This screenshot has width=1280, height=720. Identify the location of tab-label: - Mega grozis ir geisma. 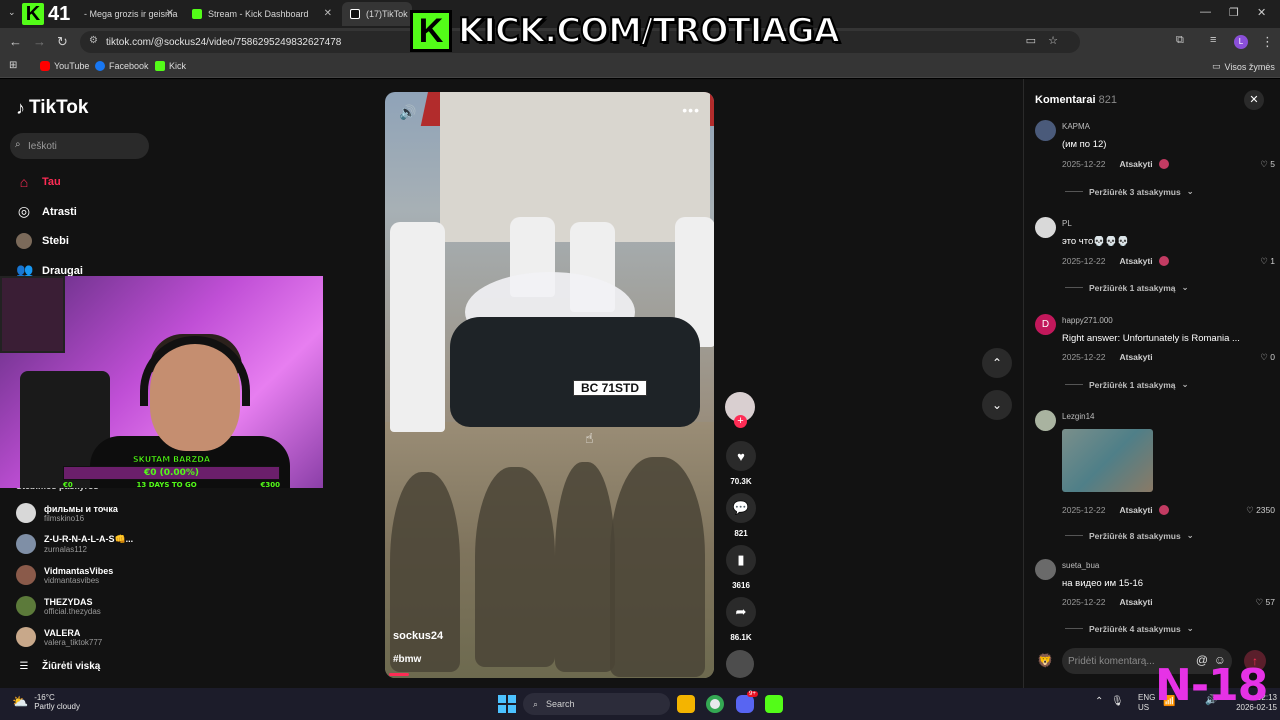
(131, 14).